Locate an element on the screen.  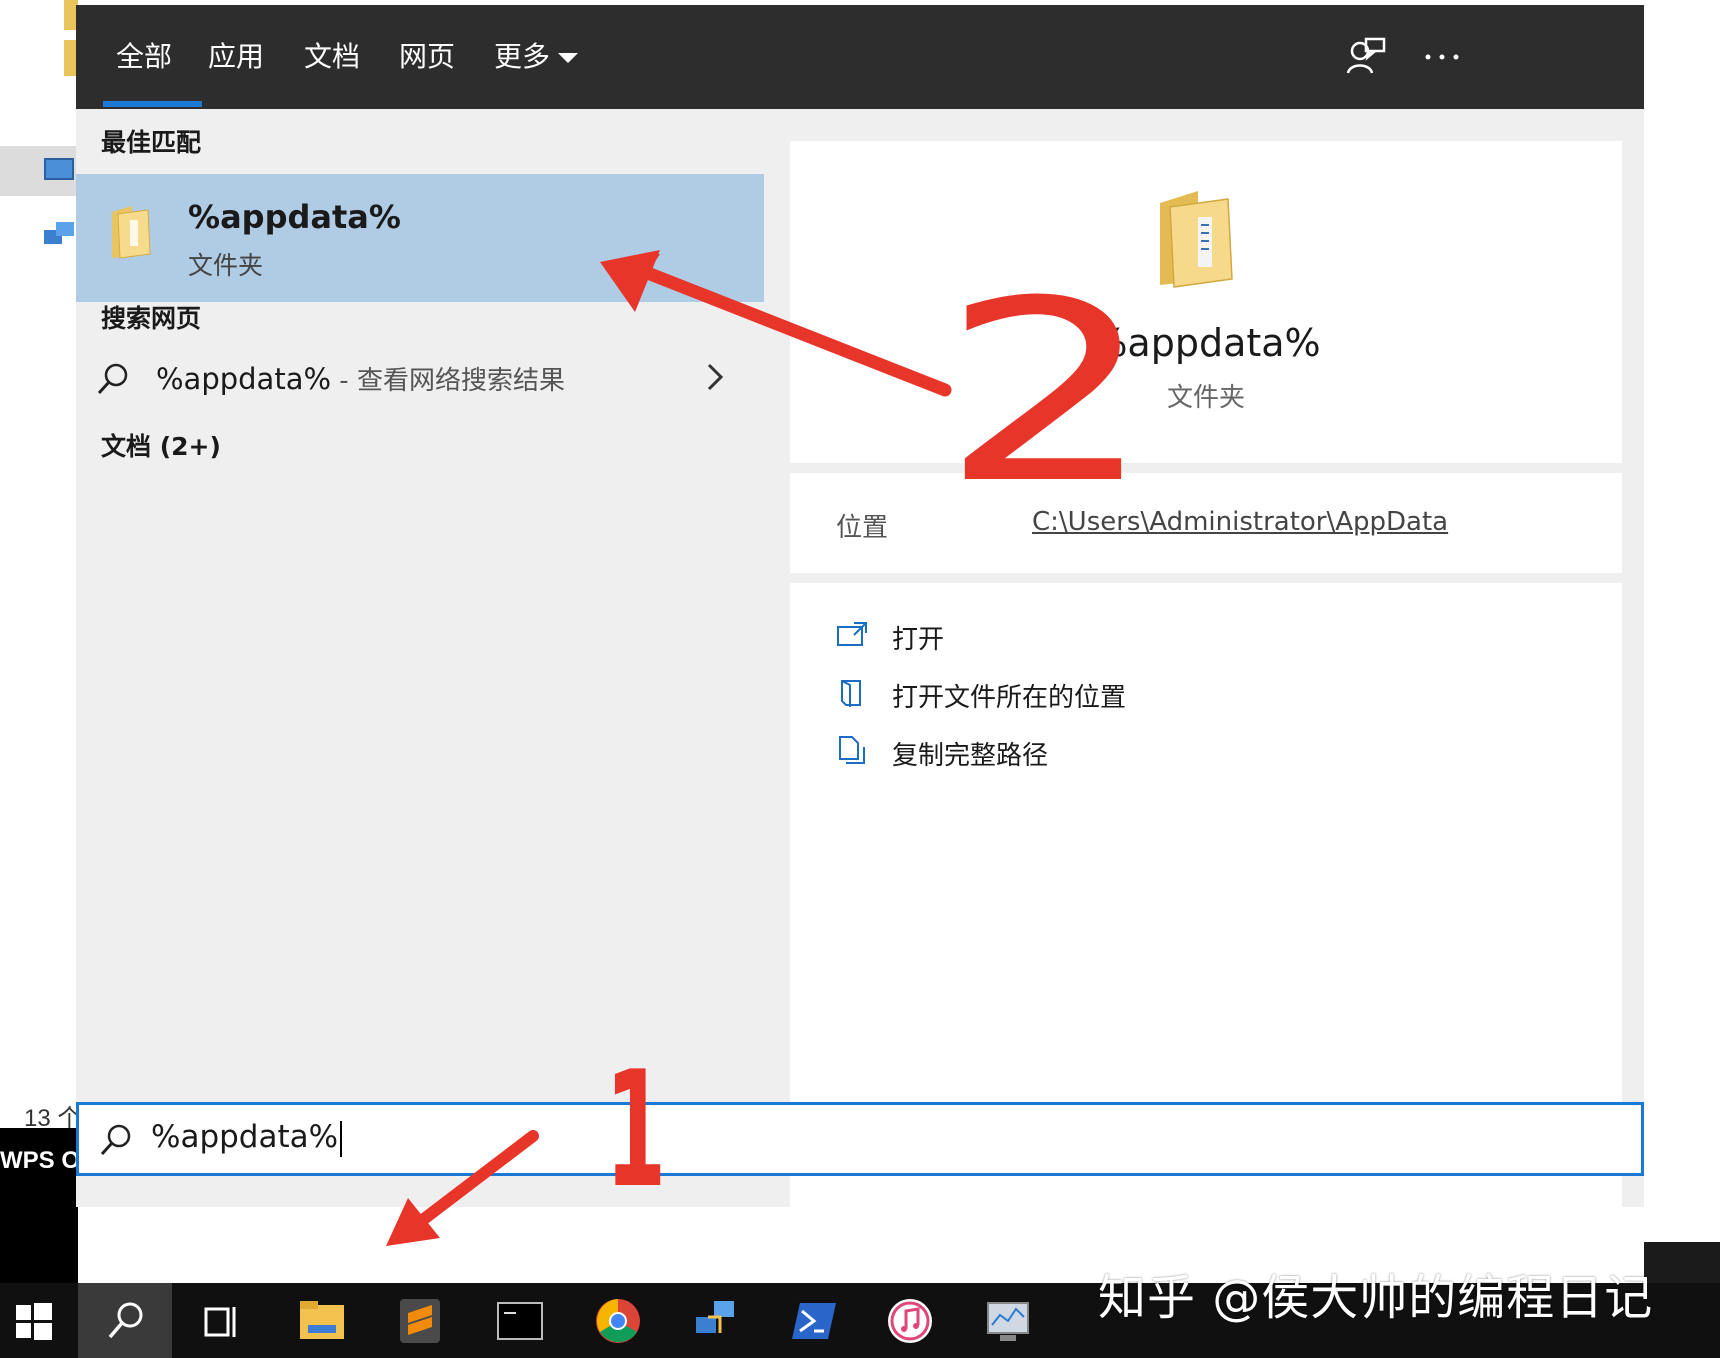
web-search-result: %appdata% - 查看网络搜索结果 is located at coordinates (420, 379).